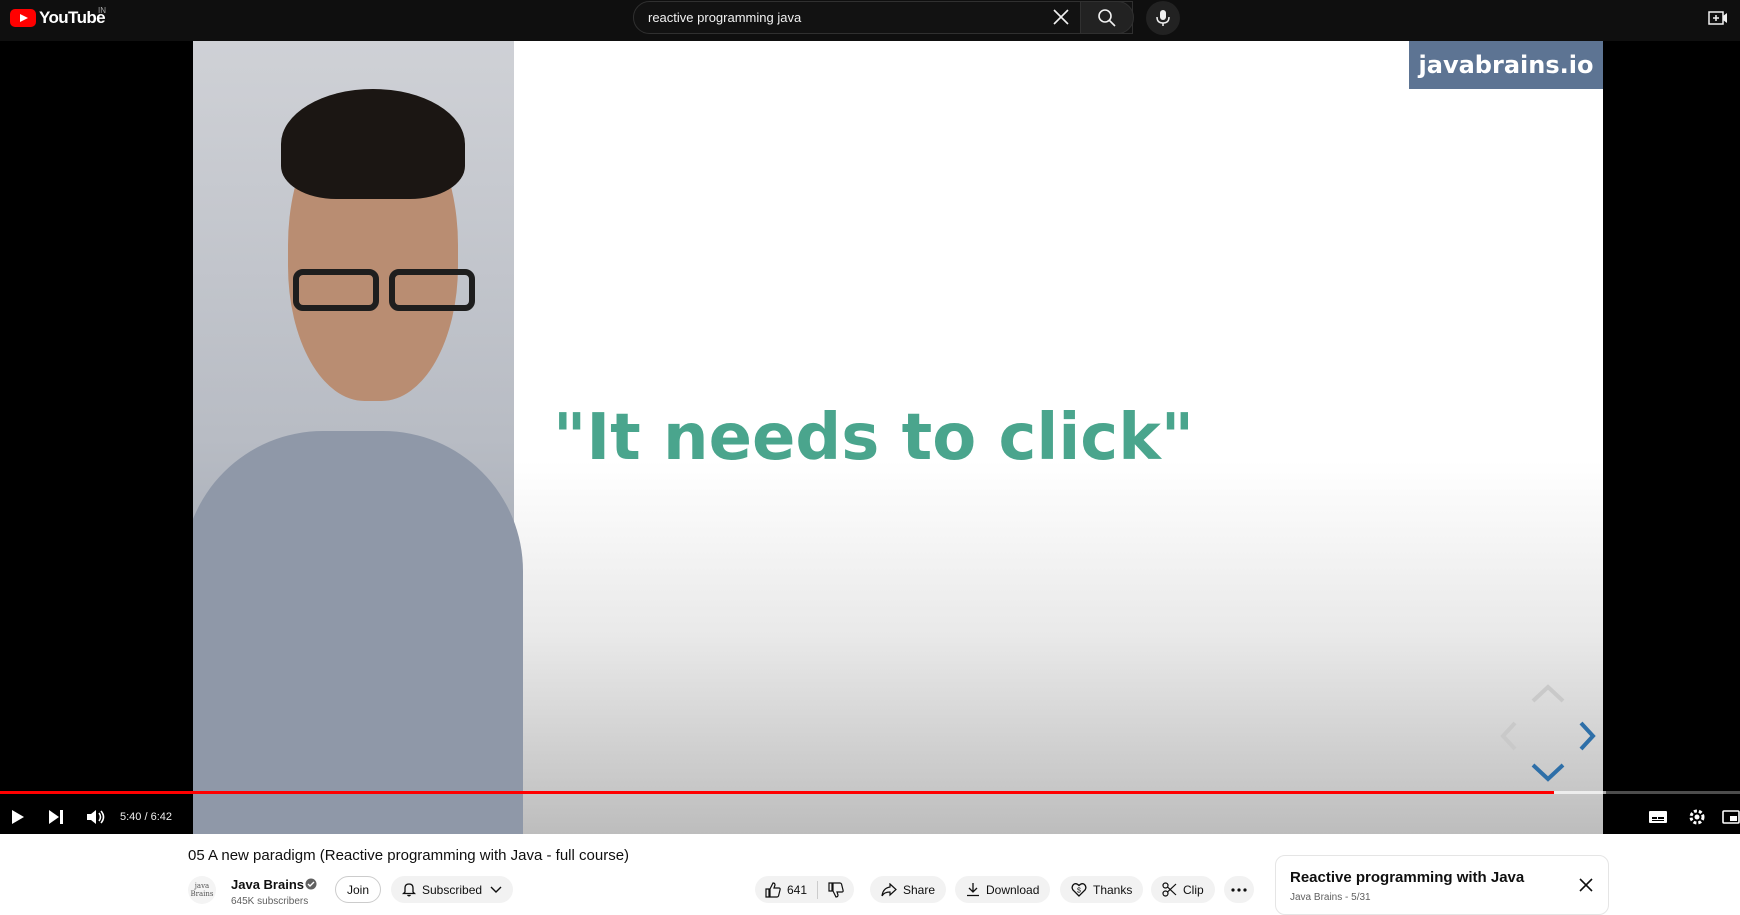  What do you see at coordinates (202, 890) in the screenshot?
I see `channel-avatar: java Brains` at bounding box center [202, 890].